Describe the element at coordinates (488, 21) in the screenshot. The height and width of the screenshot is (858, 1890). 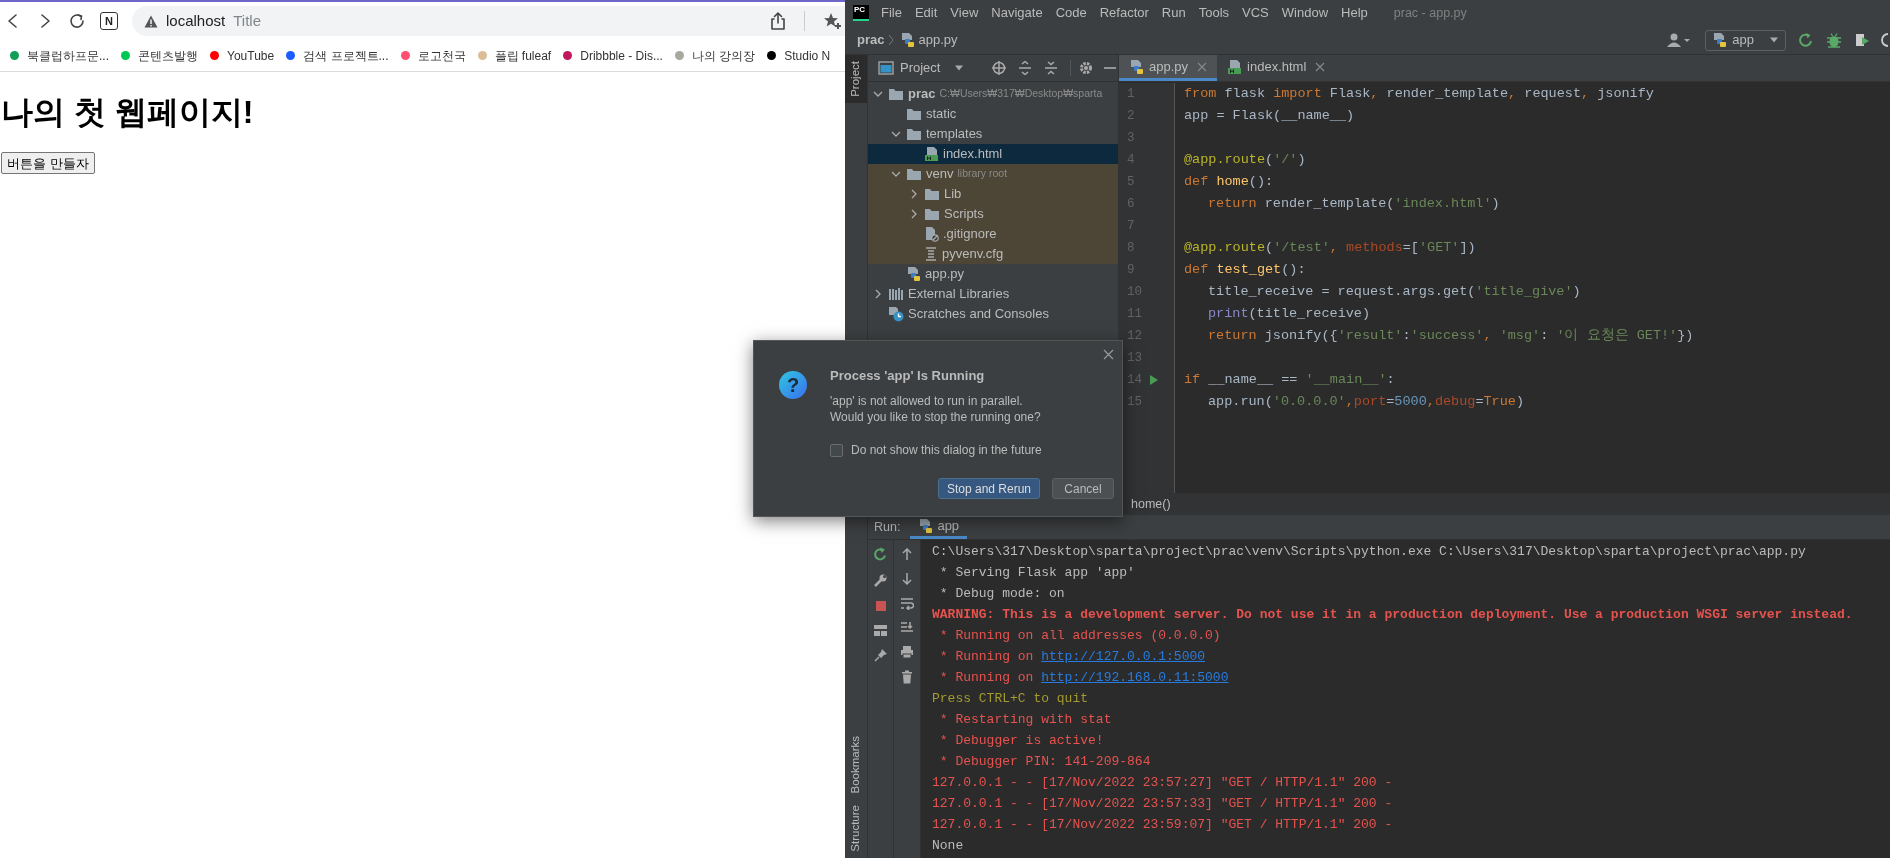
I see `address-bar: localhost Title` at that location.